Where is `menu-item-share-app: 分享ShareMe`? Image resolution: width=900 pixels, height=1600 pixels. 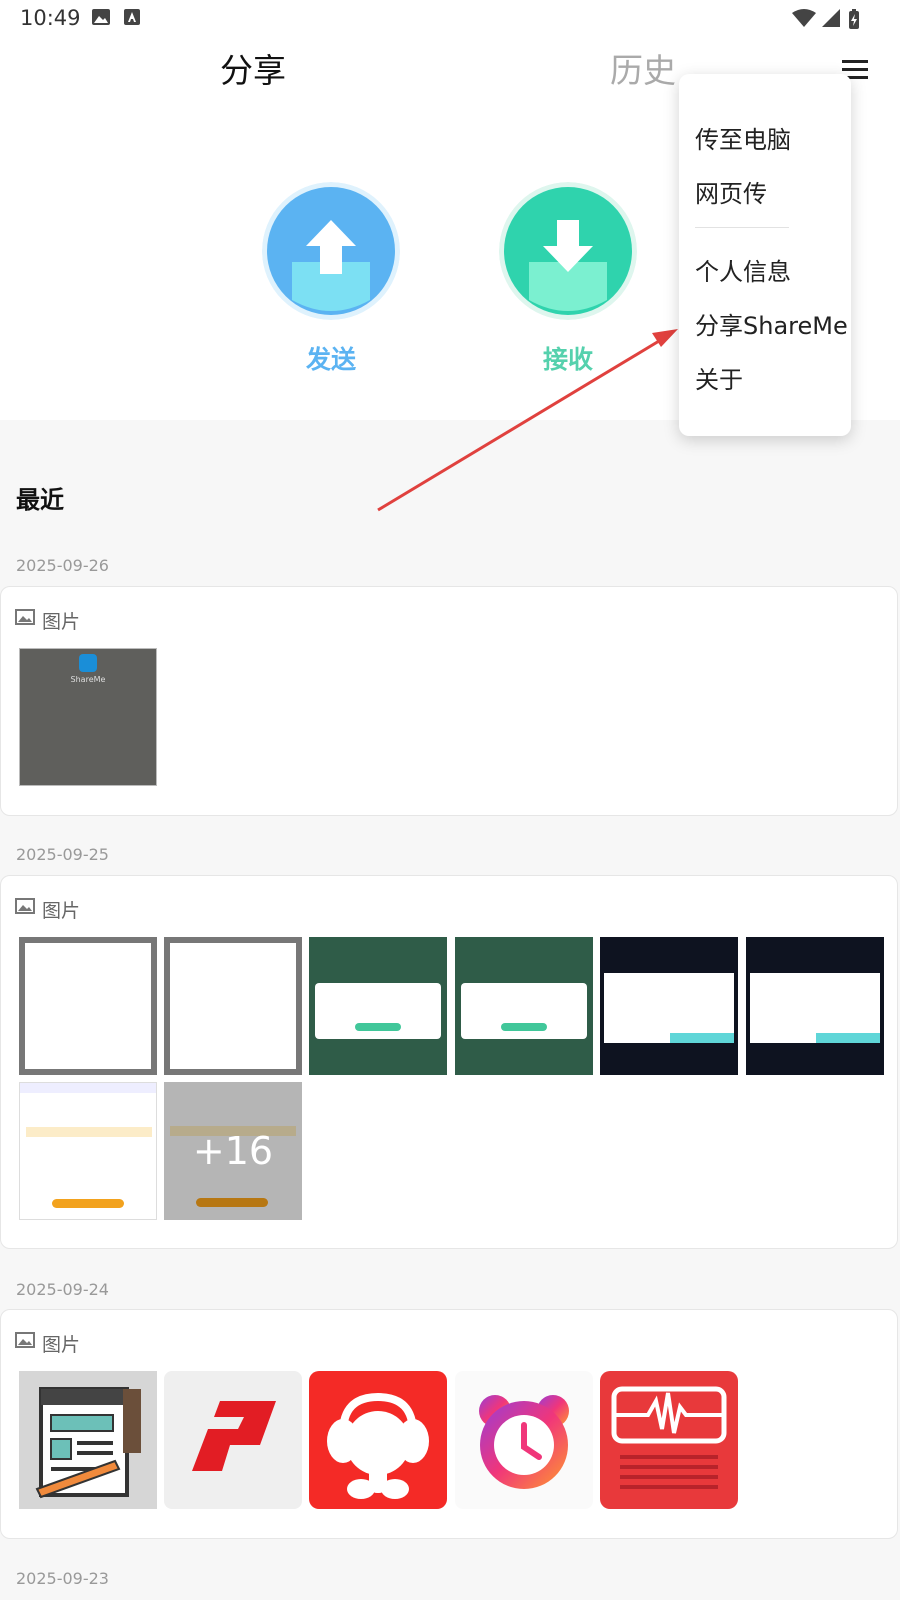 menu-item-share-app: 分享ShareMe is located at coordinates (771, 323).